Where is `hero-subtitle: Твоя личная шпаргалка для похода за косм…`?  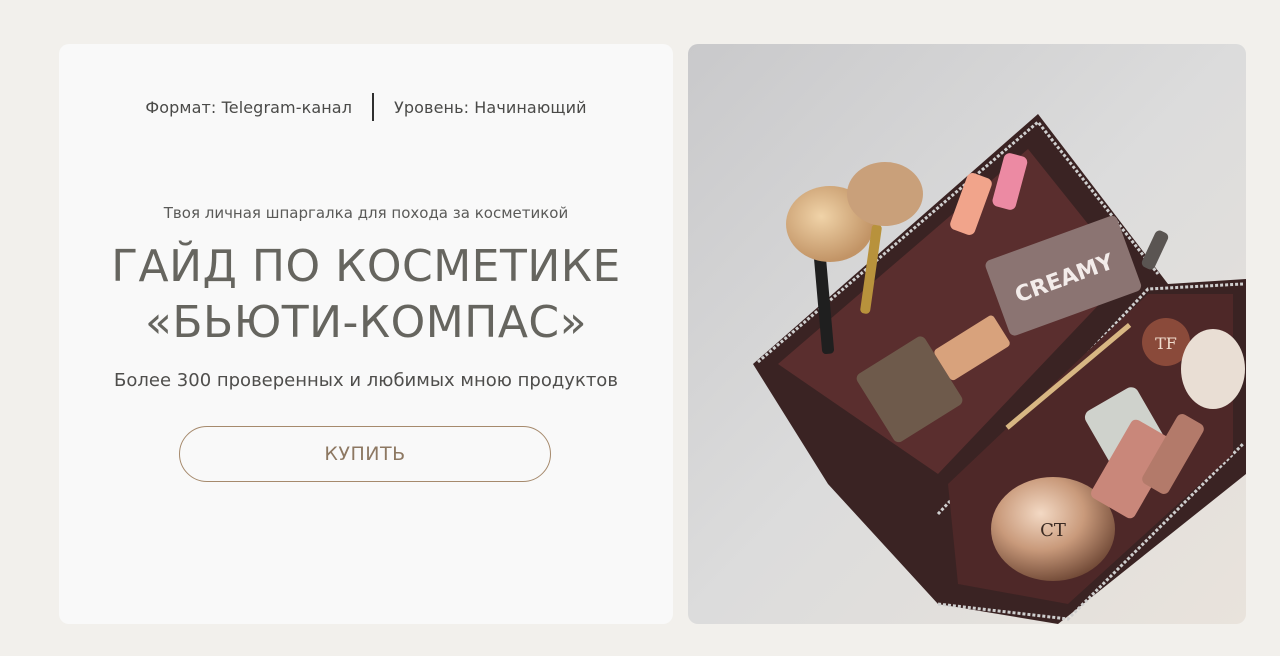 hero-subtitle: Твоя личная шпаргалка для похода за косм… is located at coordinates (366, 213).